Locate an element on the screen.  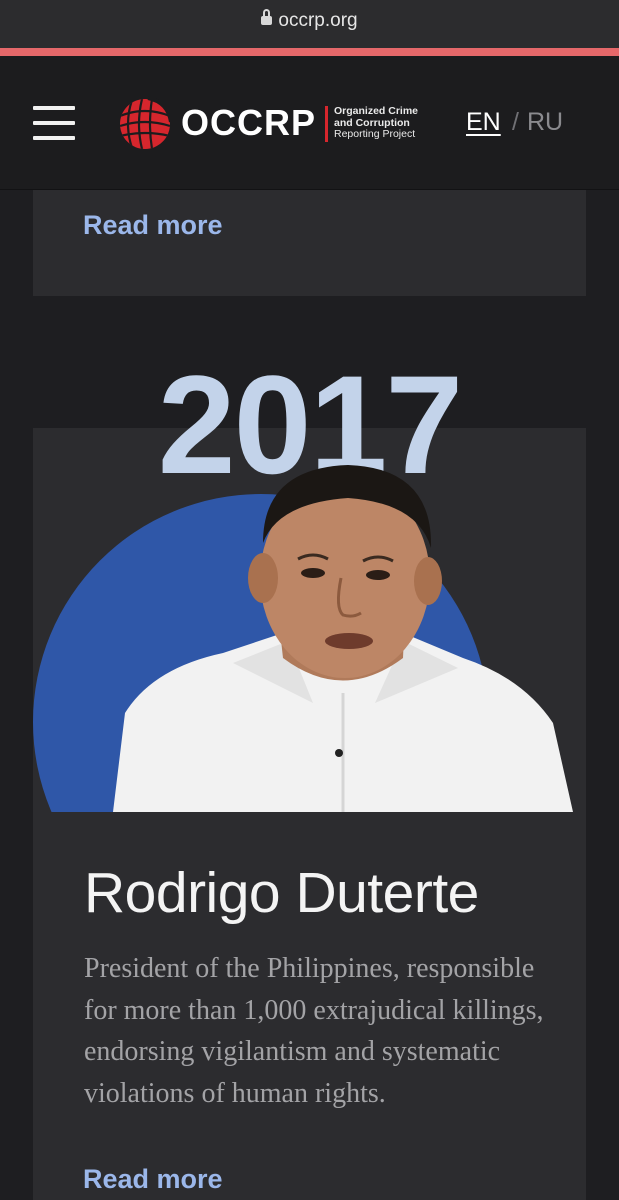
logo-wordmark: OCCRP is located at coordinates (249, 122).